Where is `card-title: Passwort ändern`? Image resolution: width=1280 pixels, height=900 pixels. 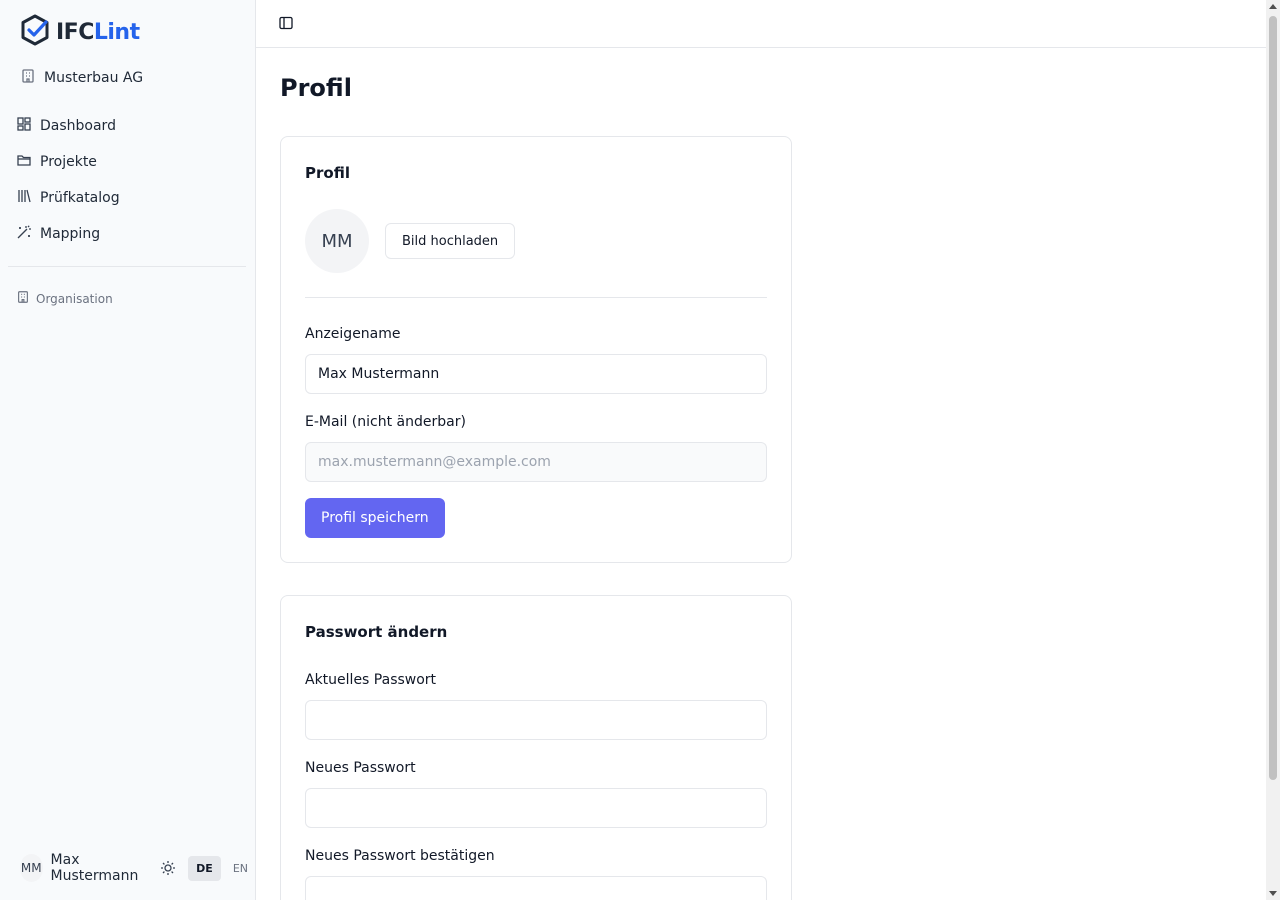
card-title: Passwort ändern is located at coordinates (376, 632).